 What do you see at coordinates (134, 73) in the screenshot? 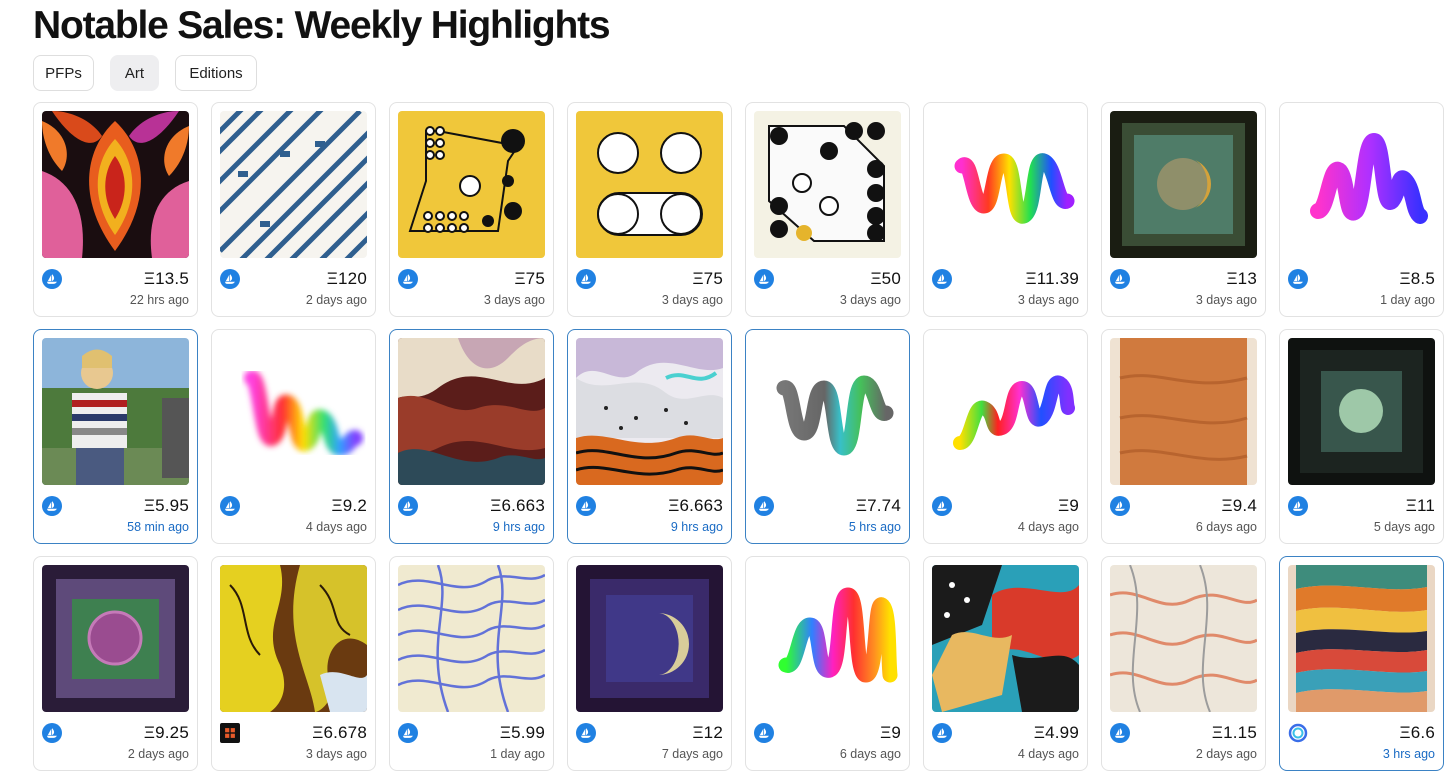
I see `tab-art: Art` at bounding box center [134, 73].